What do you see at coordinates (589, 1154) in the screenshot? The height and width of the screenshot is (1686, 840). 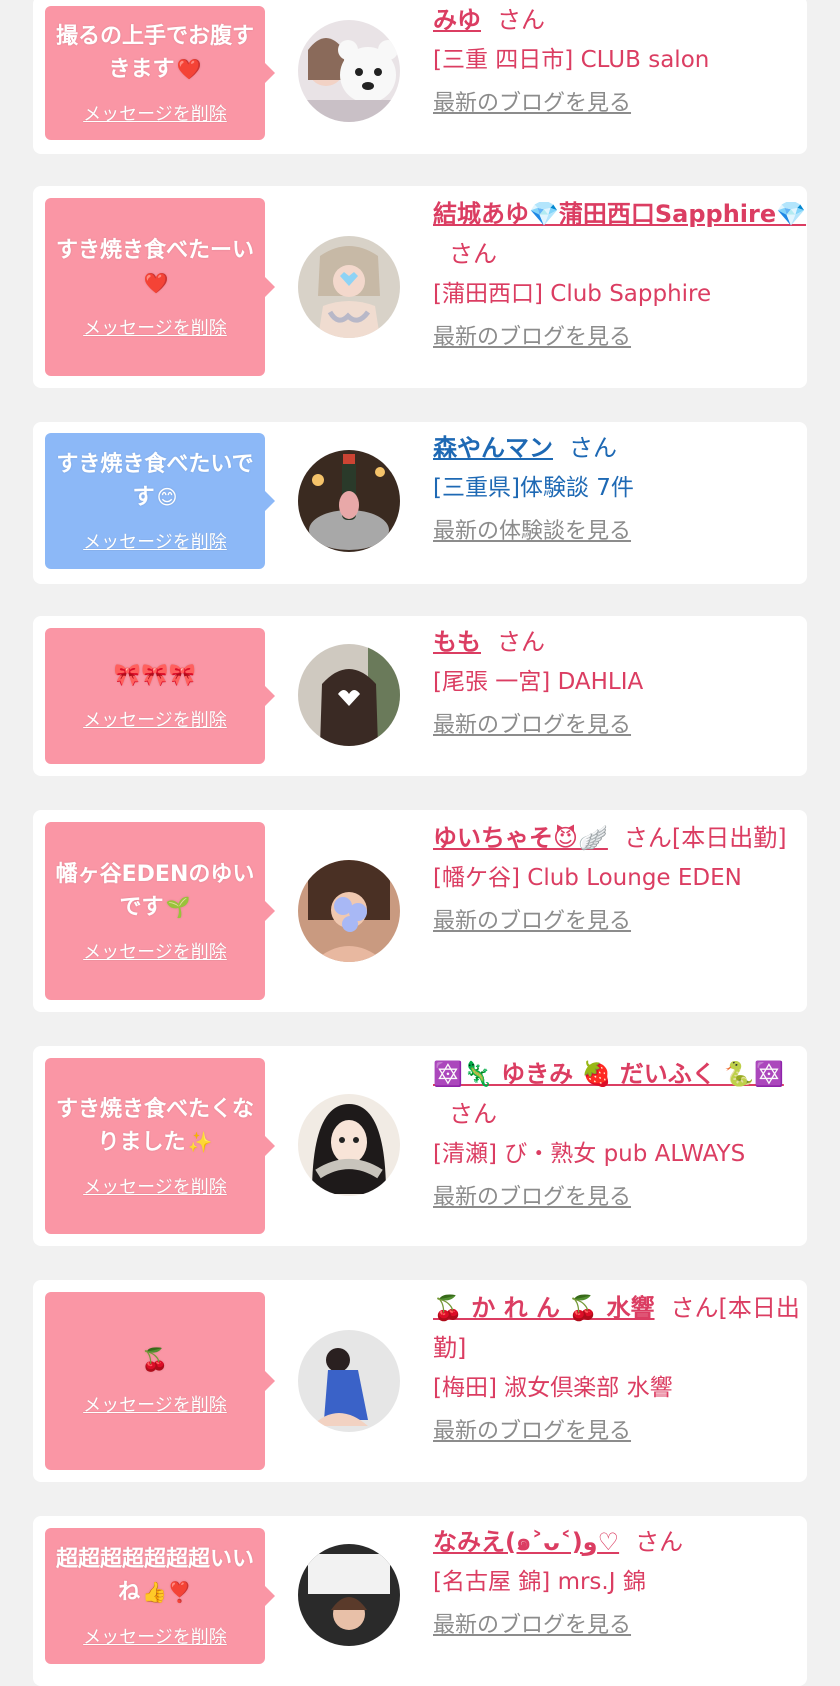 I see `shop-label: [清瀬] び・熟女 pub ALWAYS` at bounding box center [589, 1154].